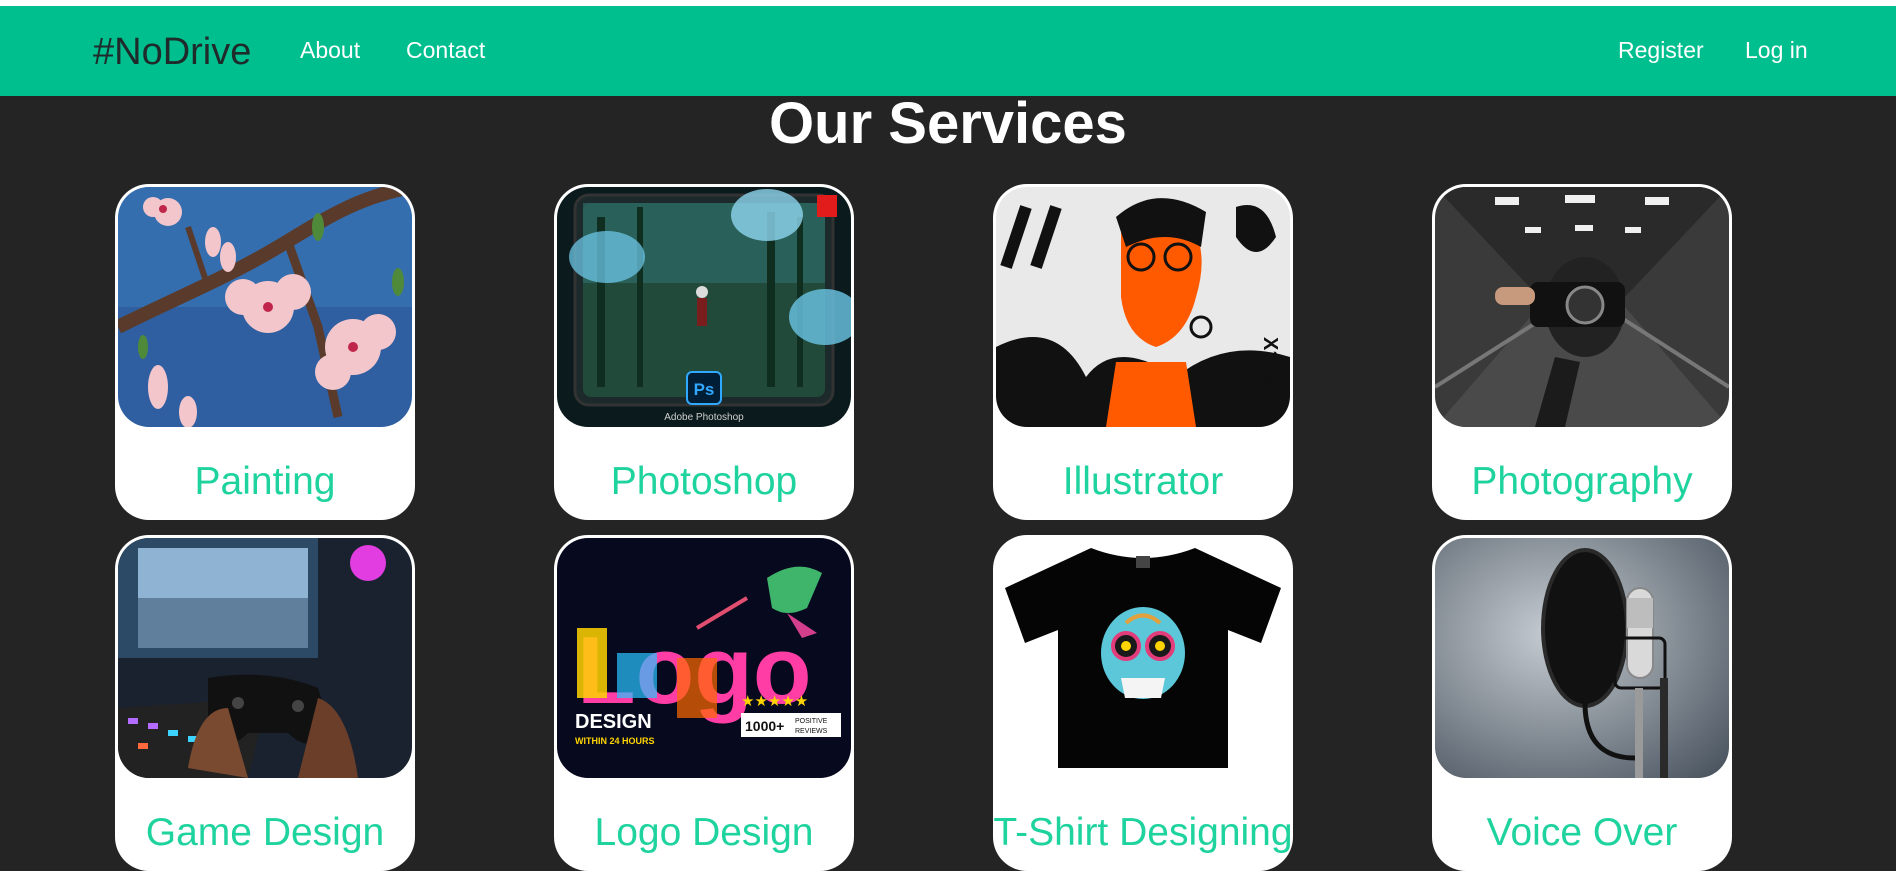  Describe the element at coordinates (704, 417) in the screenshot. I see `photoshop-caption: Adobe Photoshop` at that location.